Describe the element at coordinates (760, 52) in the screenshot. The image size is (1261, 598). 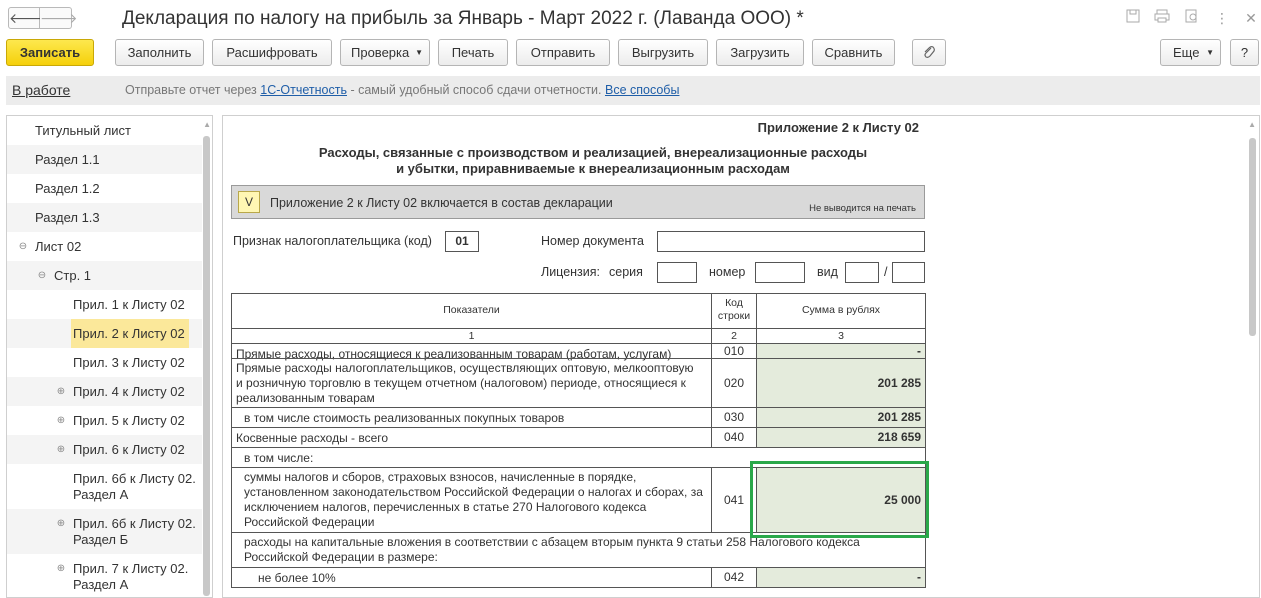
I see `import-button: Загрузить` at that location.